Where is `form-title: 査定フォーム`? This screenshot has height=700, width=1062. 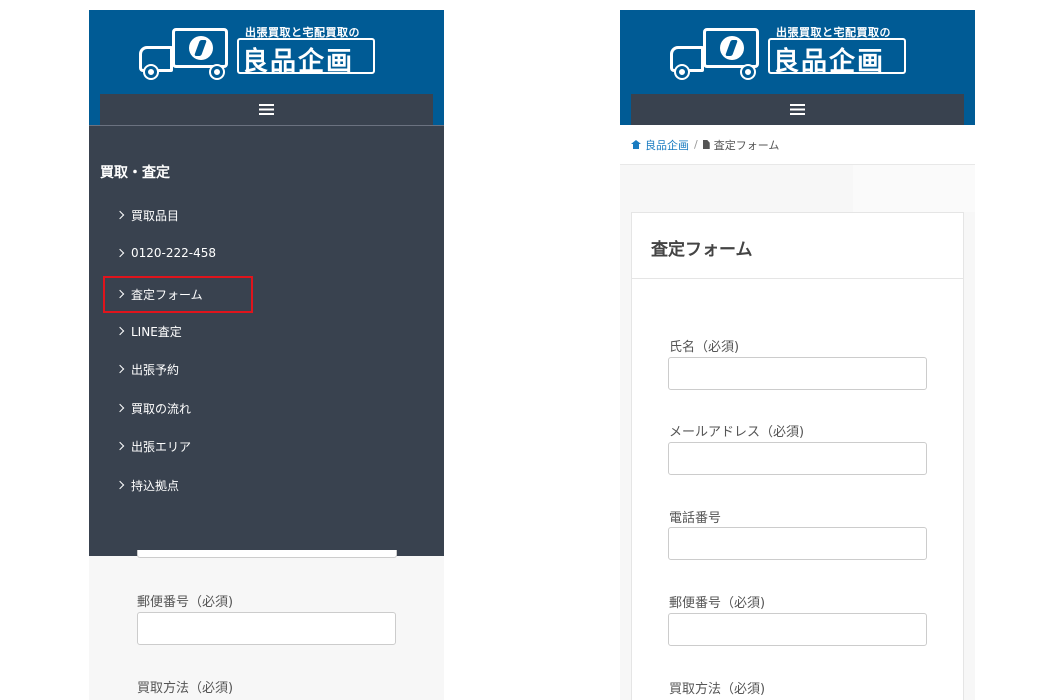 form-title: 査定フォーム is located at coordinates (702, 250).